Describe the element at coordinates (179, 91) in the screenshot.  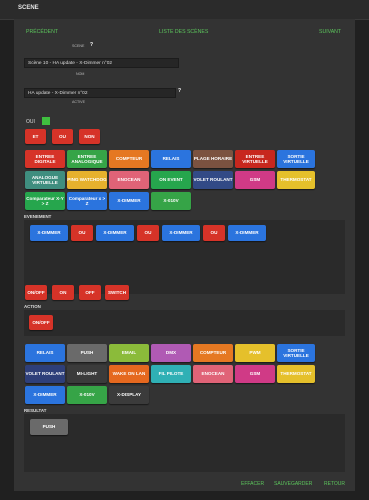
I see `name-help-icon: ?` at that location.